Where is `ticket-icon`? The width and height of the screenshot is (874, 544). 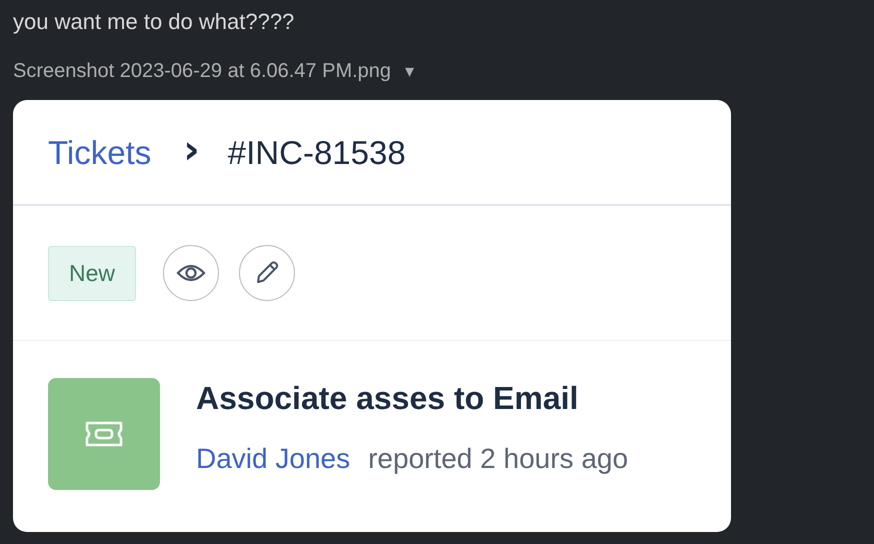 ticket-icon is located at coordinates (104, 434).